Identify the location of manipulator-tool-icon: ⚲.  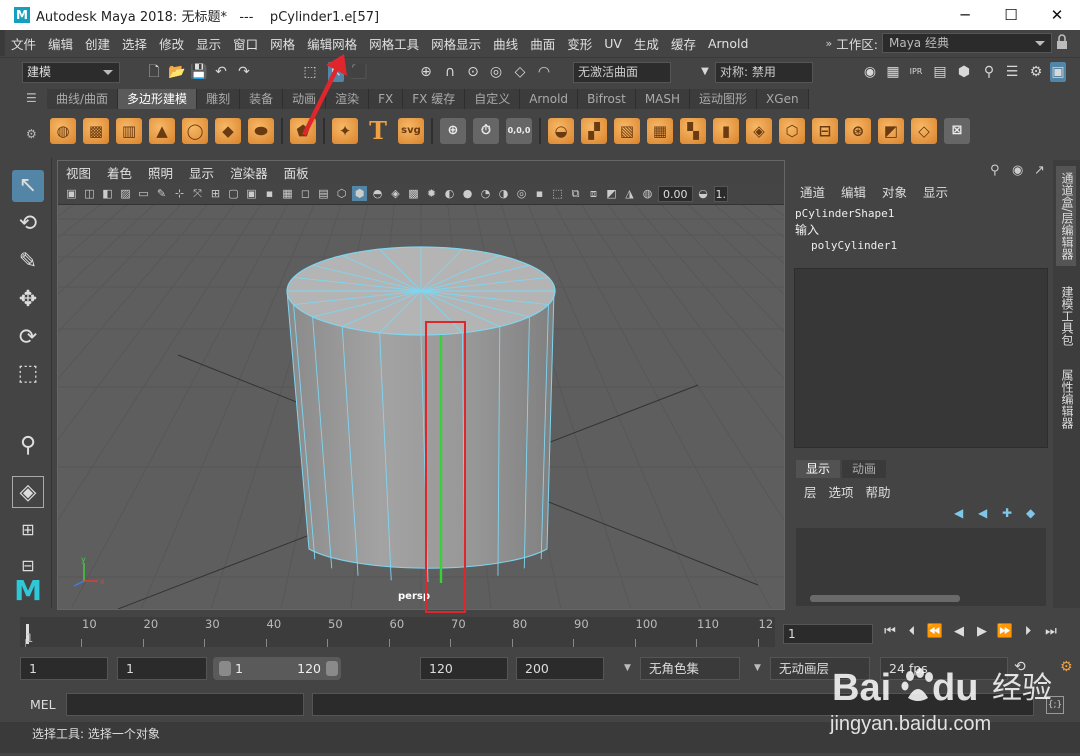
(28, 446).